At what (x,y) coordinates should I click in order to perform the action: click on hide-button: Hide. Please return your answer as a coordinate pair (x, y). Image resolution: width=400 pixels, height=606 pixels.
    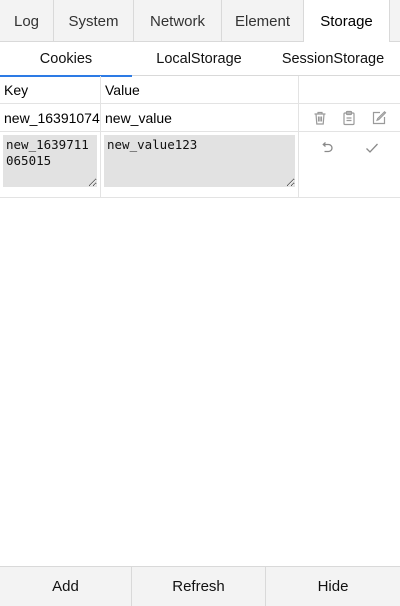
    Looking at the image, I should click on (333, 586).